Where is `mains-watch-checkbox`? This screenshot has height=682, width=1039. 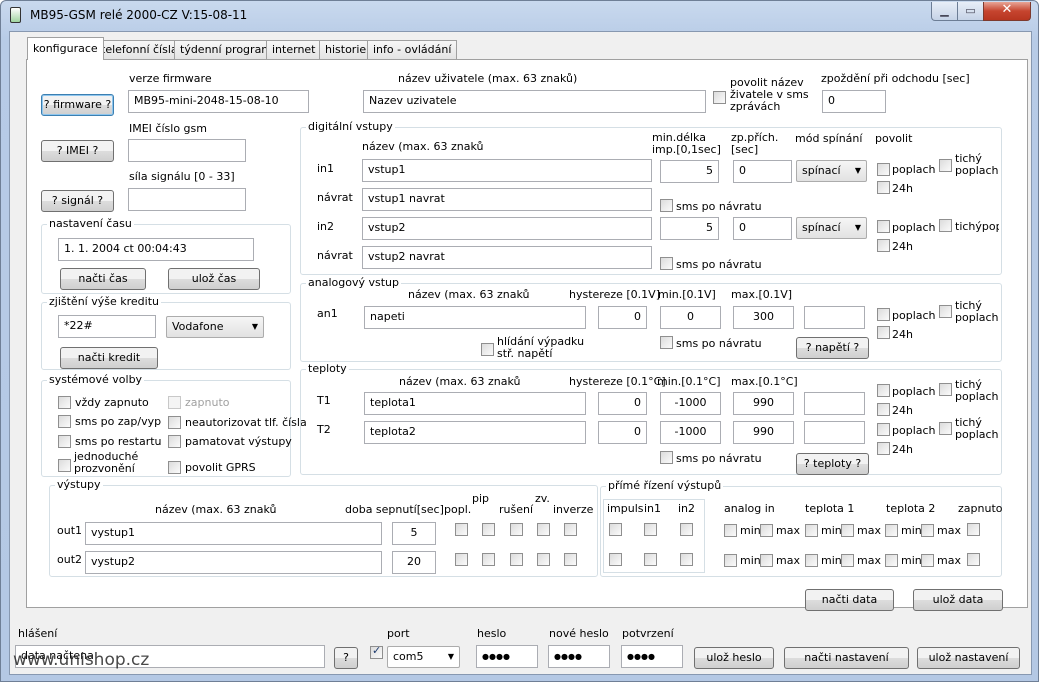 mains-watch-checkbox is located at coordinates (487, 349).